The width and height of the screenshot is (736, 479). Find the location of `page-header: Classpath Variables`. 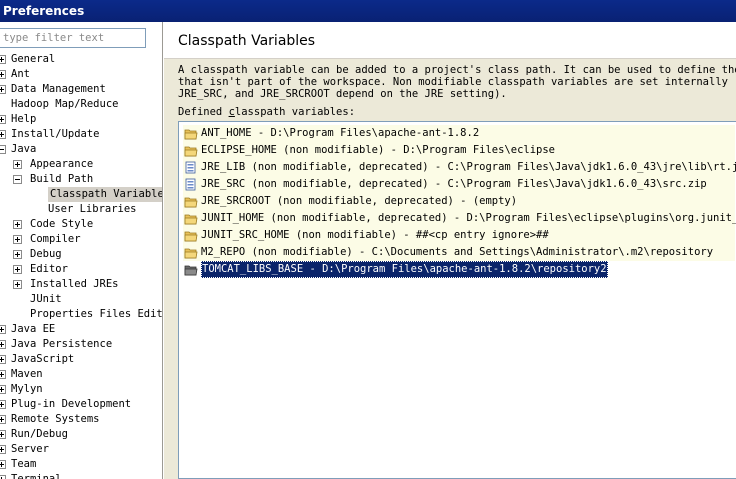

page-header: Classpath Variables is located at coordinates (450, 40).